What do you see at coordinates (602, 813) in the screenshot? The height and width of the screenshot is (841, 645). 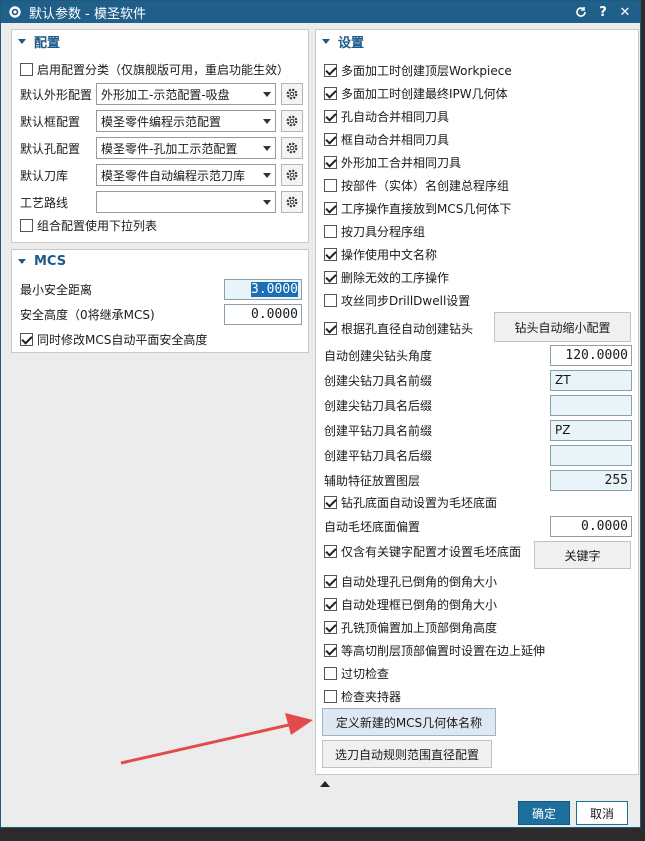 I see `cancel-button: 取消` at bounding box center [602, 813].